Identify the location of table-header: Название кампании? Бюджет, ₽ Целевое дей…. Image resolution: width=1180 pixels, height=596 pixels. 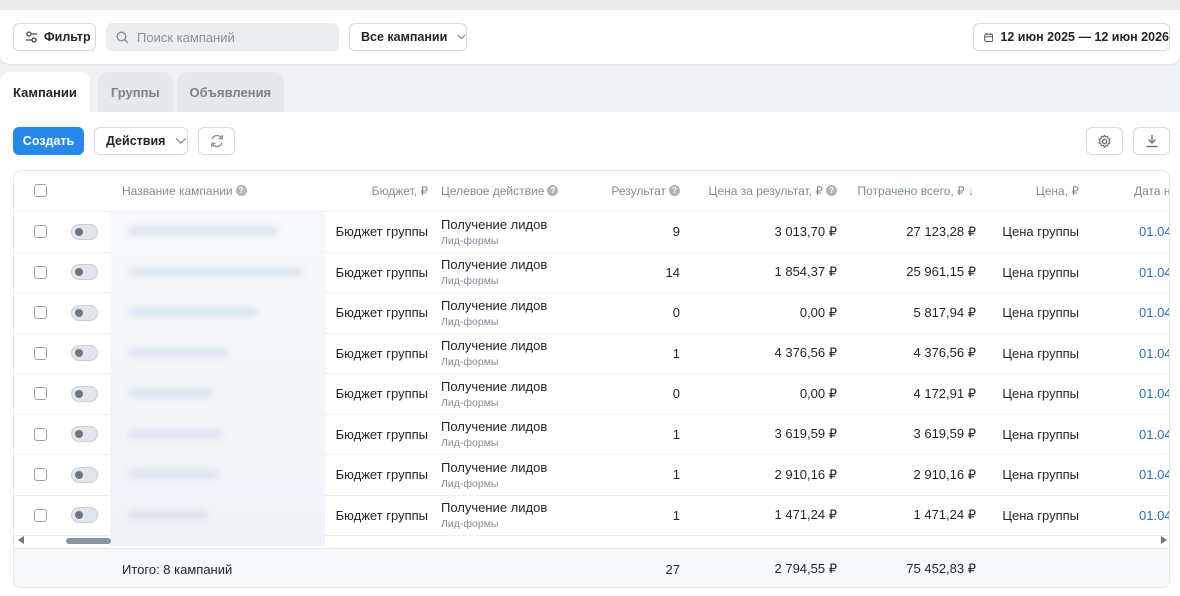
(591, 191).